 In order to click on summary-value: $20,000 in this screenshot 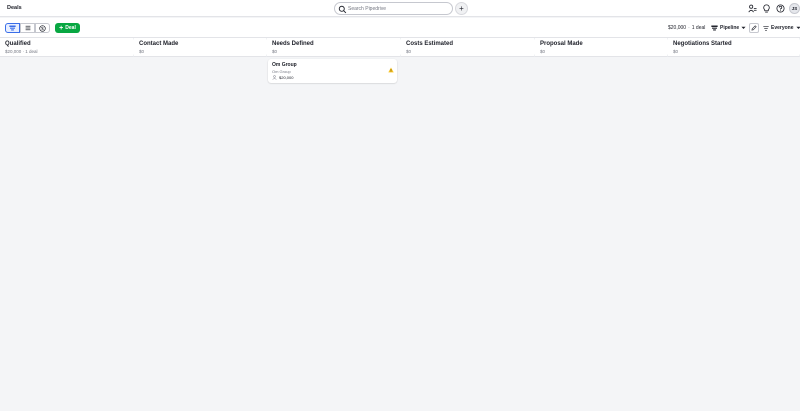, I will do `click(677, 28)`.